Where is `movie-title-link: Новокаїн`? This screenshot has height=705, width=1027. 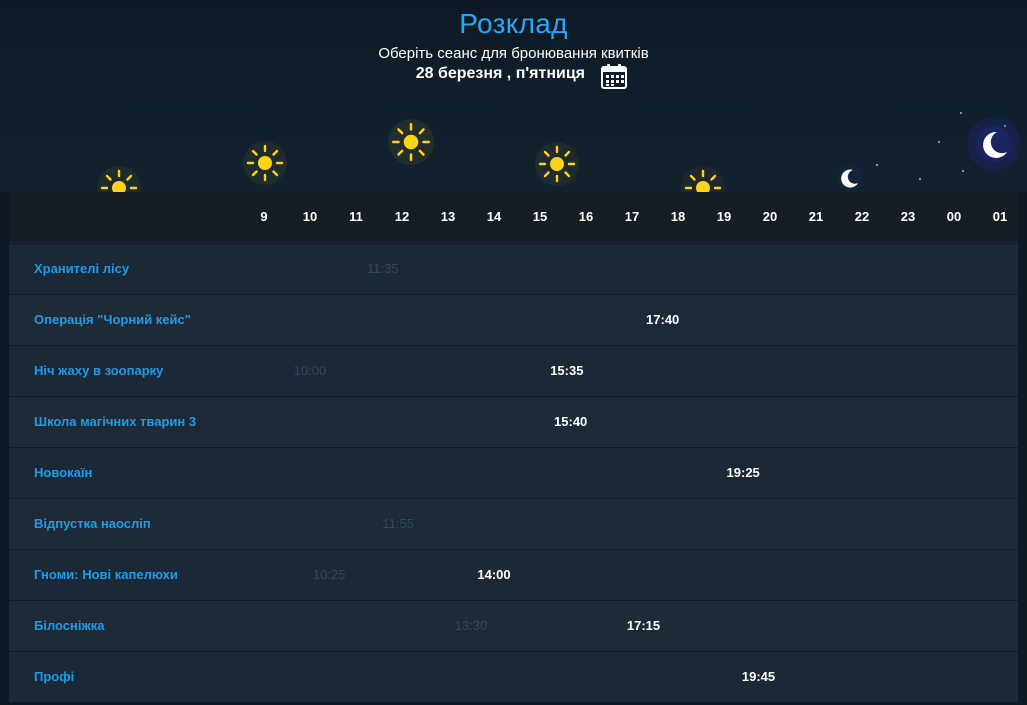
movie-title-link: Новокаїн is located at coordinates (63, 472).